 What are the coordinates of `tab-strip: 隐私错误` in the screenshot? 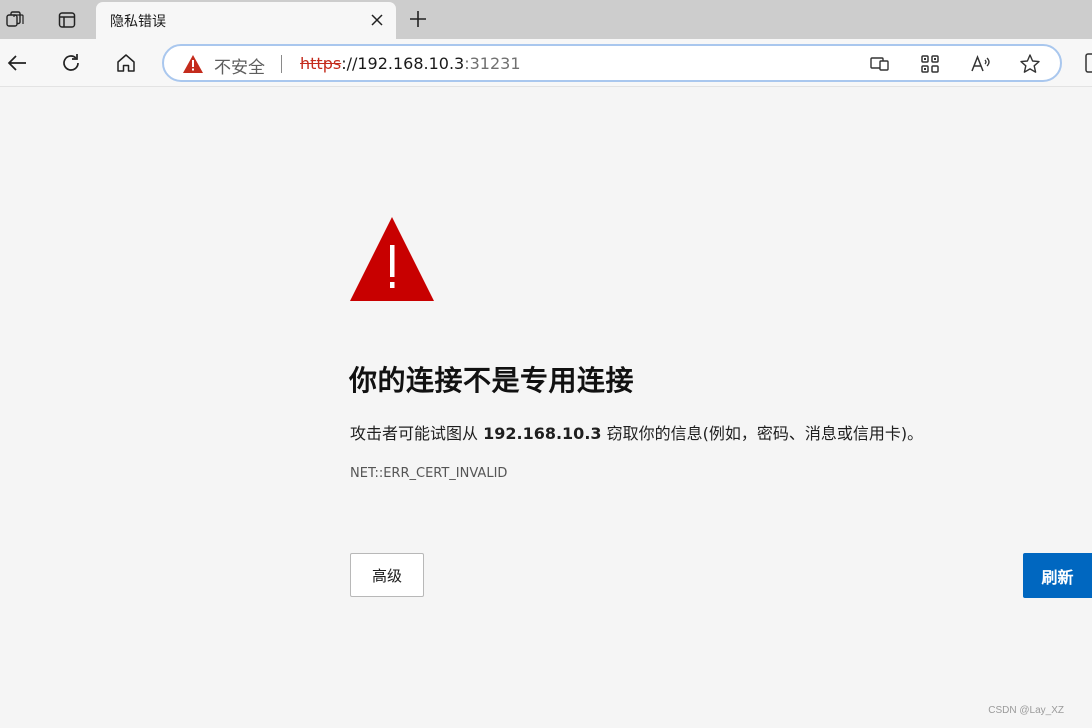 It's located at (546, 19).